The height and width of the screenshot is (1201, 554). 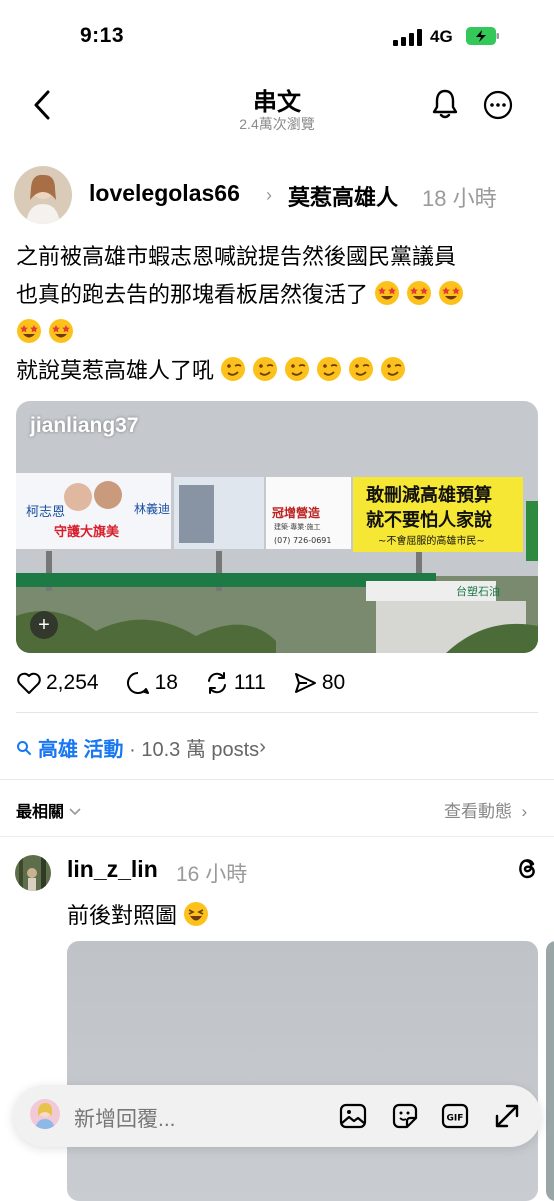 I want to click on billboard-text: 就不要怕人家說, so click(x=429, y=520).